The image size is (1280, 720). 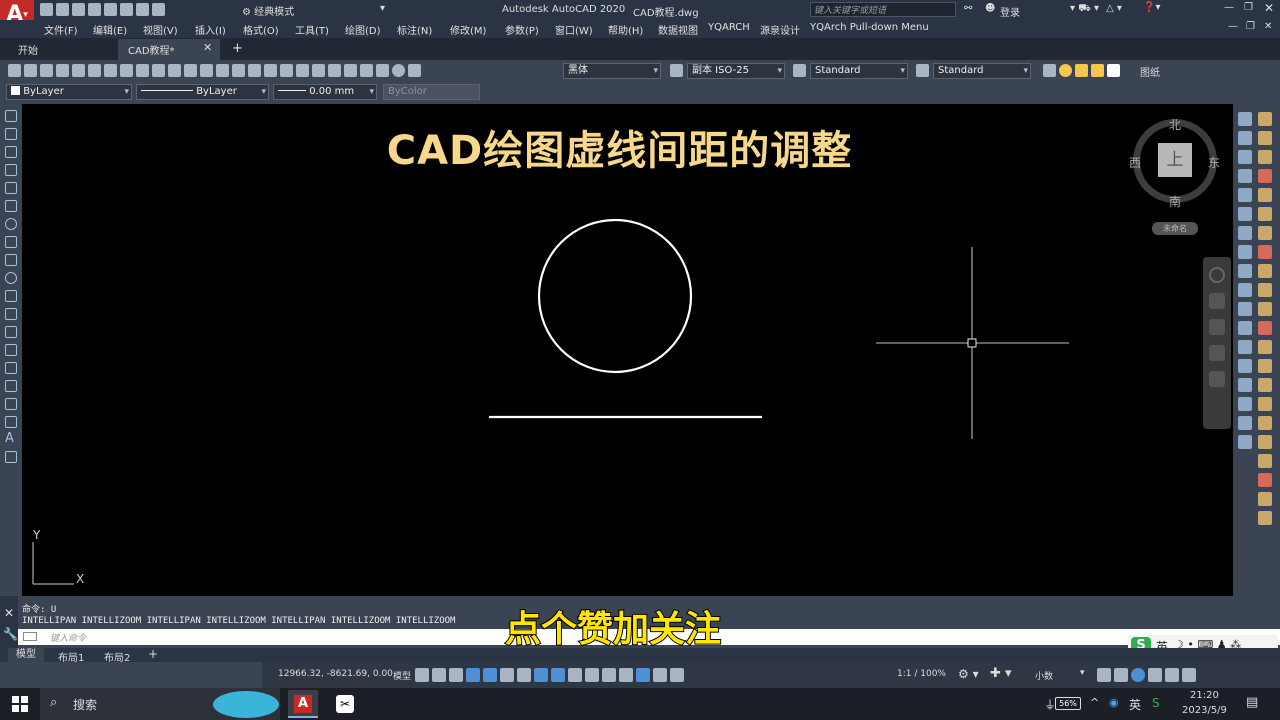 What do you see at coordinates (1265, 290) in the screenshot?
I see `dimension-baseline-icon` at bounding box center [1265, 290].